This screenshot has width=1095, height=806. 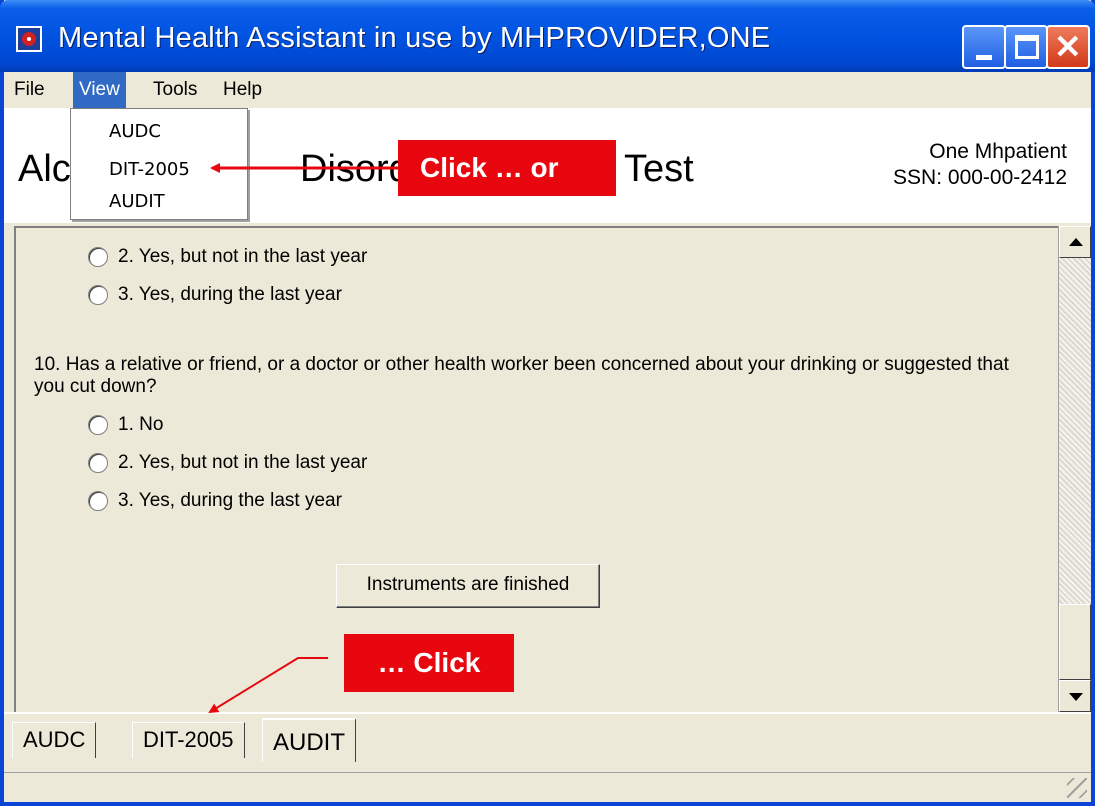 I want to click on patient-name: One Mhpatient, so click(x=998, y=151).